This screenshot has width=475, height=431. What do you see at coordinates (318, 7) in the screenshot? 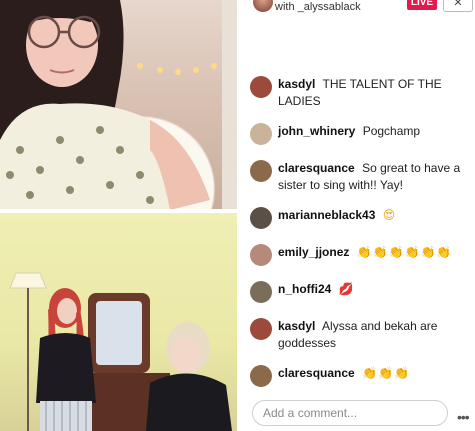
I see `live-with-label: with _alyssablack` at bounding box center [318, 7].